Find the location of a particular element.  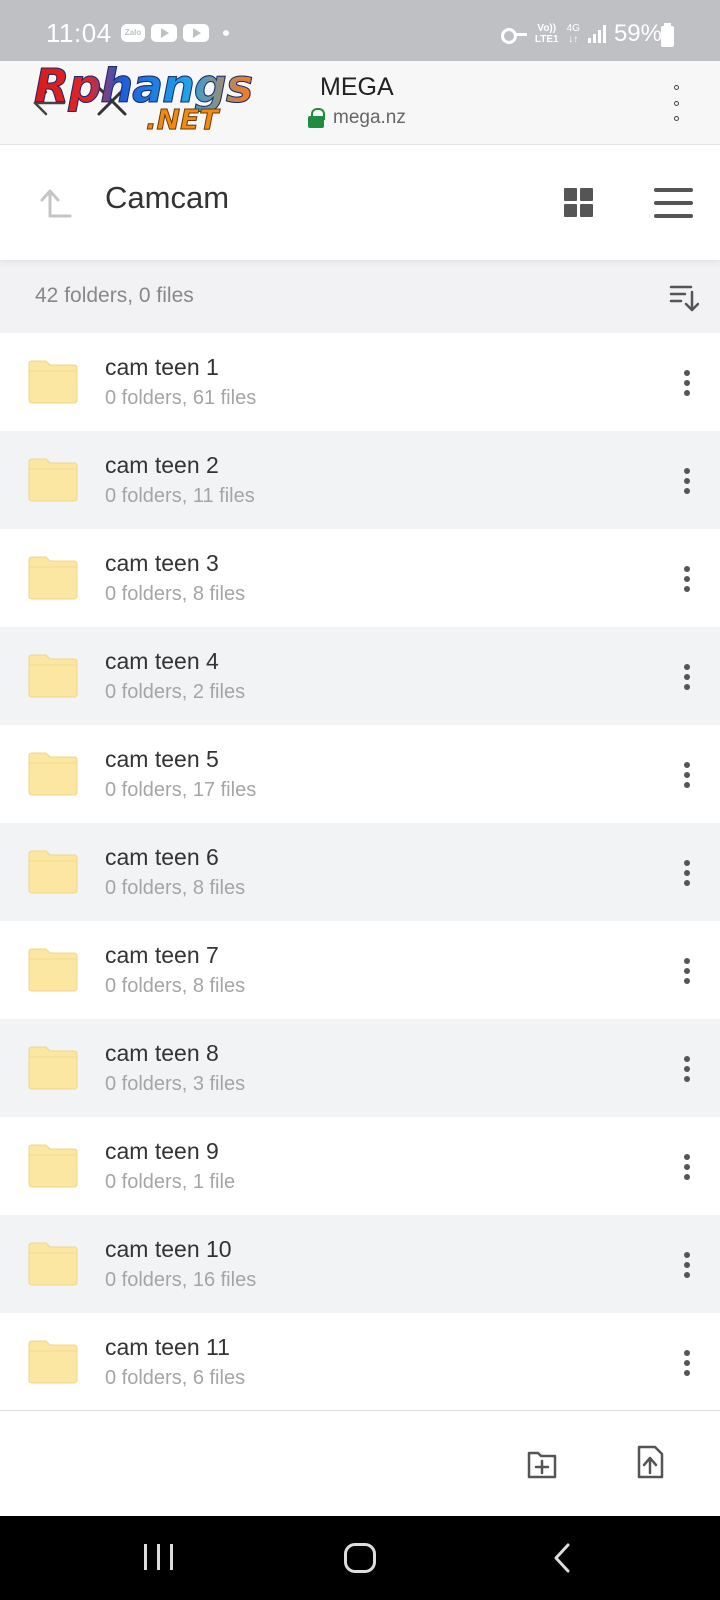

folder-header: Camcam is located at coordinates (360, 203).